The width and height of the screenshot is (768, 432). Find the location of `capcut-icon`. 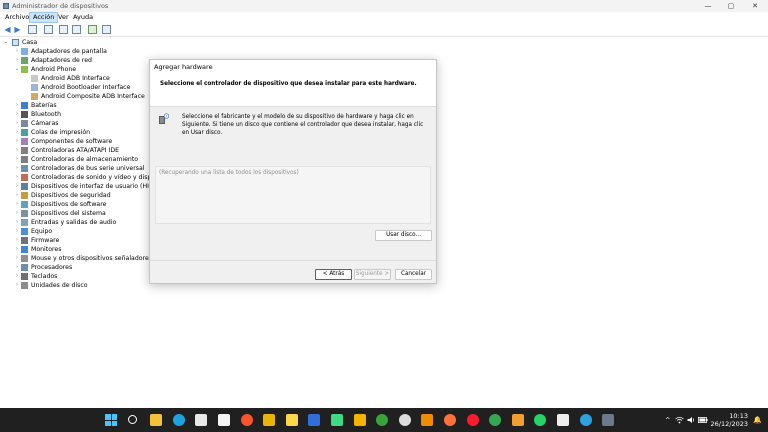

capcut-icon is located at coordinates (563, 420).